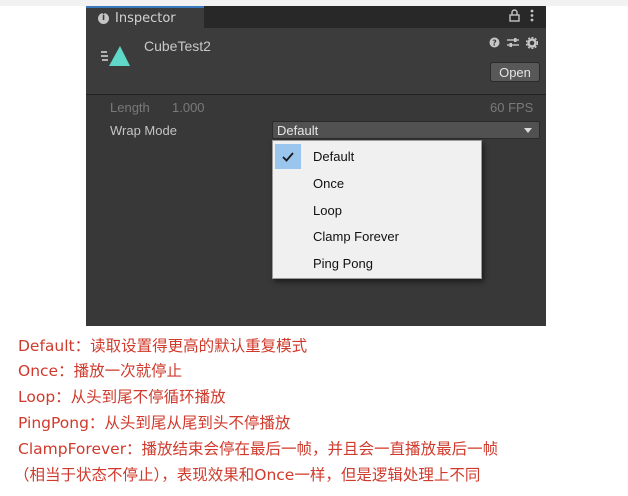  I want to click on animation-clip-icon, so click(115, 56).